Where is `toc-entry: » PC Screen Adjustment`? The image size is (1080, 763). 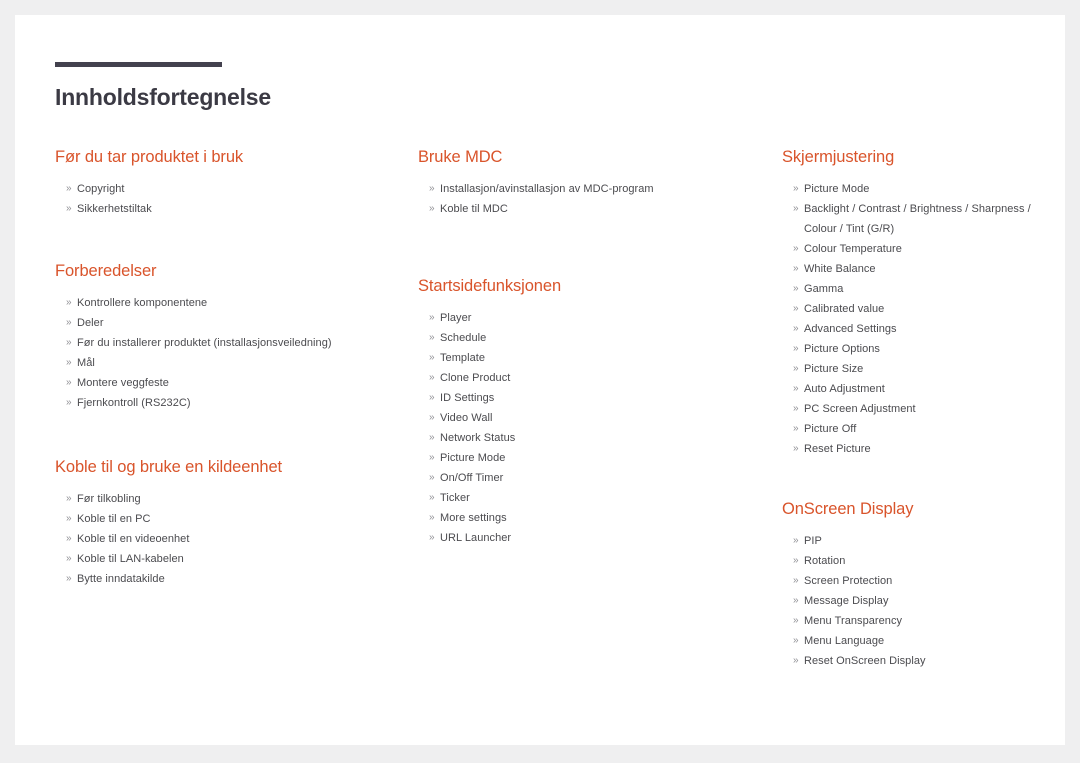
toc-entry: » PC Screen Adjustment is located at coordinates (919, 409).